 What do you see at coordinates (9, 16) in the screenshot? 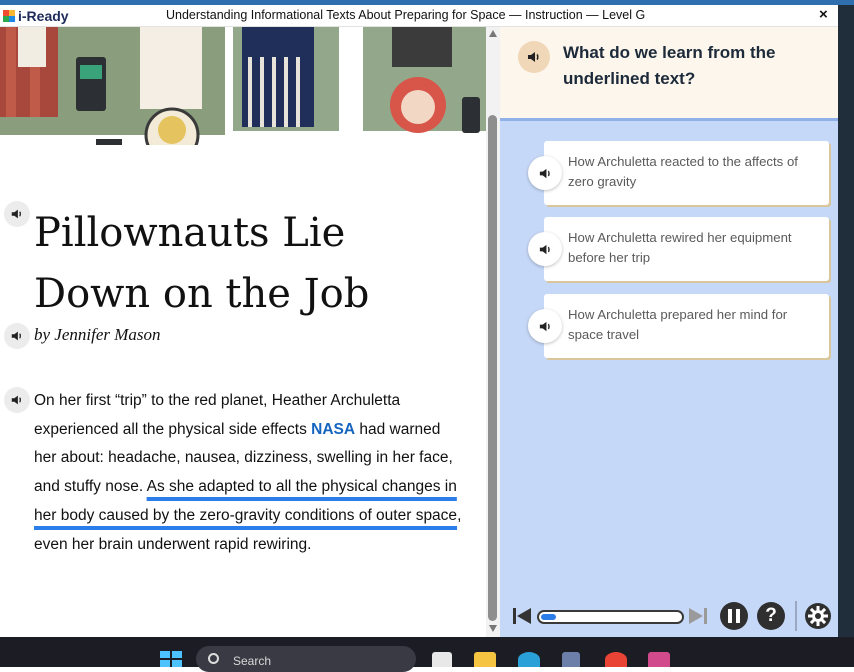
I see `logo-cube-icon` at bounding box center [9, 16].